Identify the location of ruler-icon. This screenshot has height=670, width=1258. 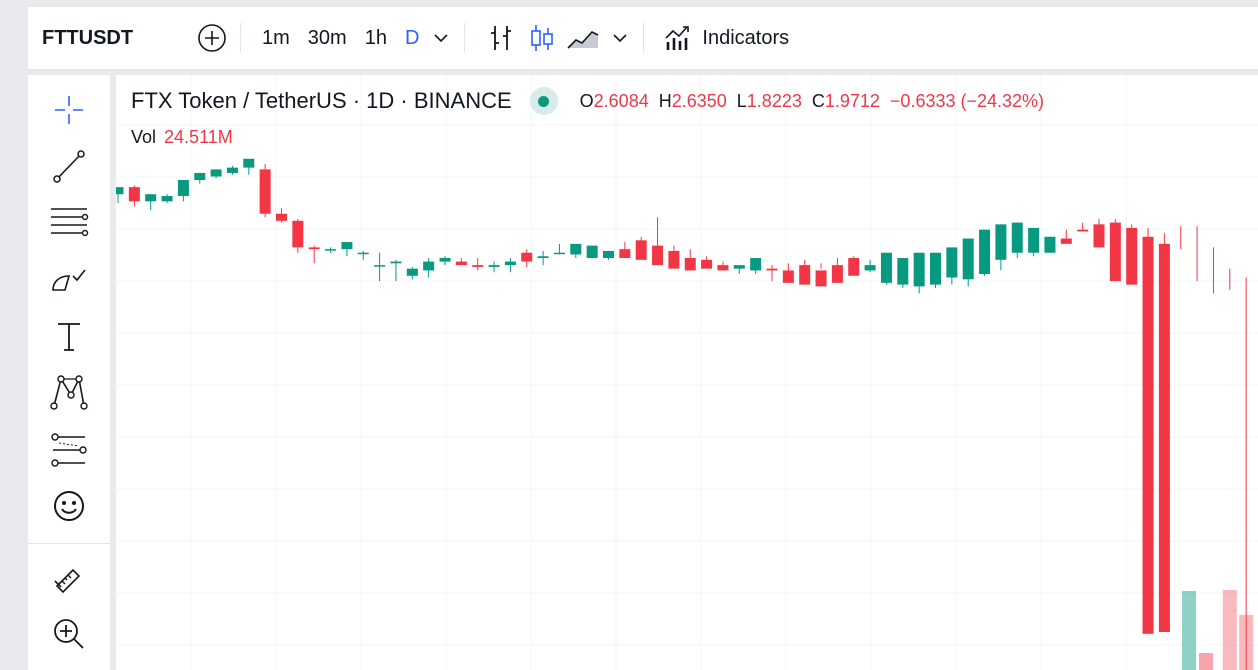
(69, 578).